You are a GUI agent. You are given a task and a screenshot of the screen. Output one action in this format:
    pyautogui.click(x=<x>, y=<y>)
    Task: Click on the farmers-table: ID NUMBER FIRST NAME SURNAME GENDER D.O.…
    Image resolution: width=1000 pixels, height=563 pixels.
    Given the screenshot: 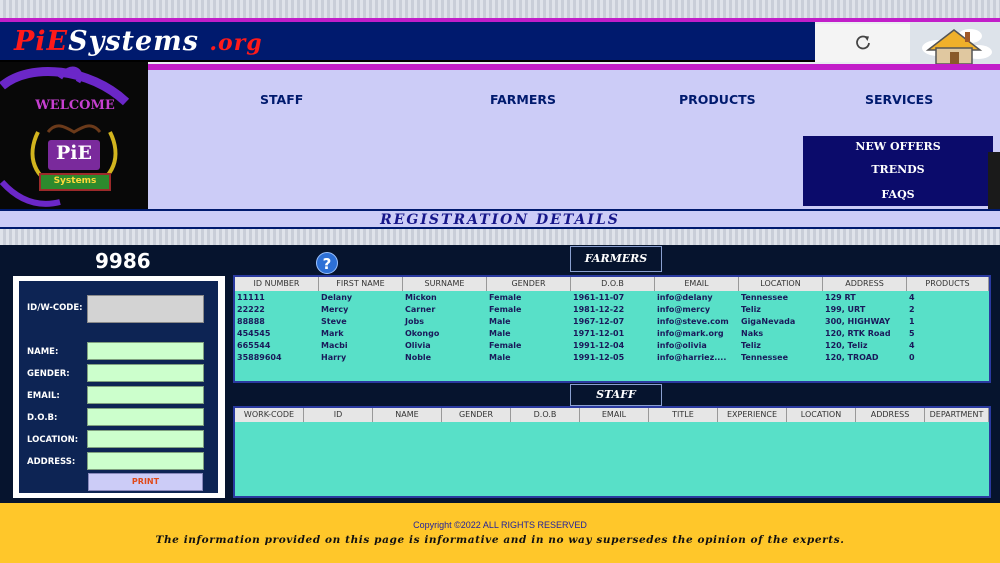 What is the action you would take?
    pyautogui.click(x=612, y=329)
    